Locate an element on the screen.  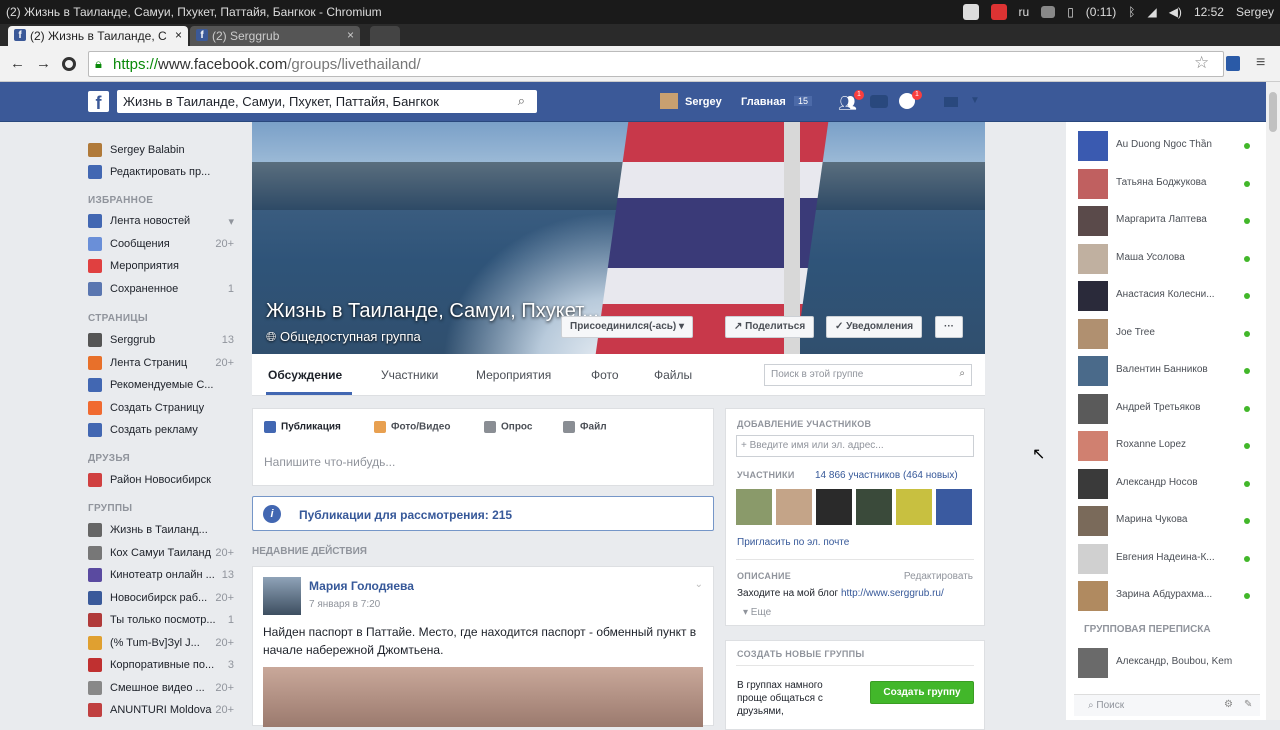
chat-contact: Татьяна Боджукова is located at coordinates (1168, 184).